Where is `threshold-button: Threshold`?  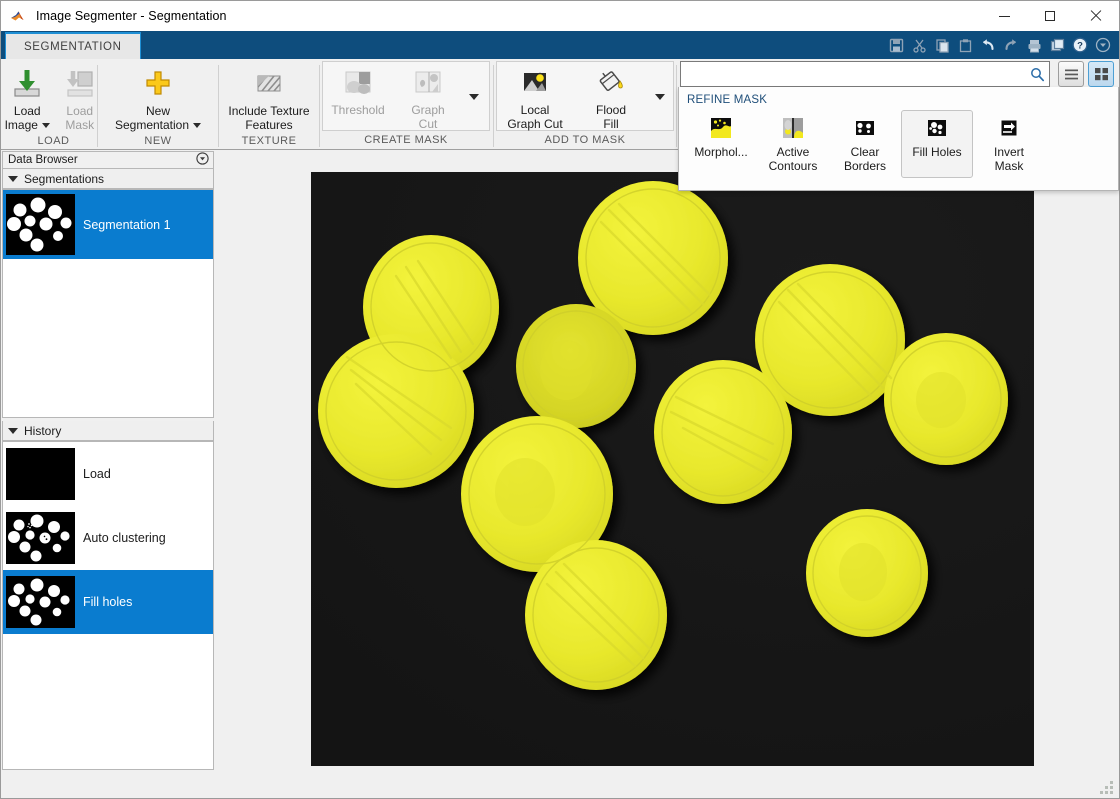
threshold-button: Threshold is located at coordinates (358, 96).